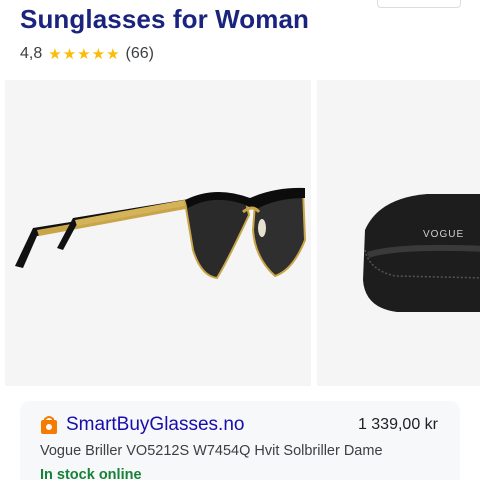  Describe the element at coordinates (421, 253) in the screenshot. I see `glasses-case-image: VOGUE` at that location.